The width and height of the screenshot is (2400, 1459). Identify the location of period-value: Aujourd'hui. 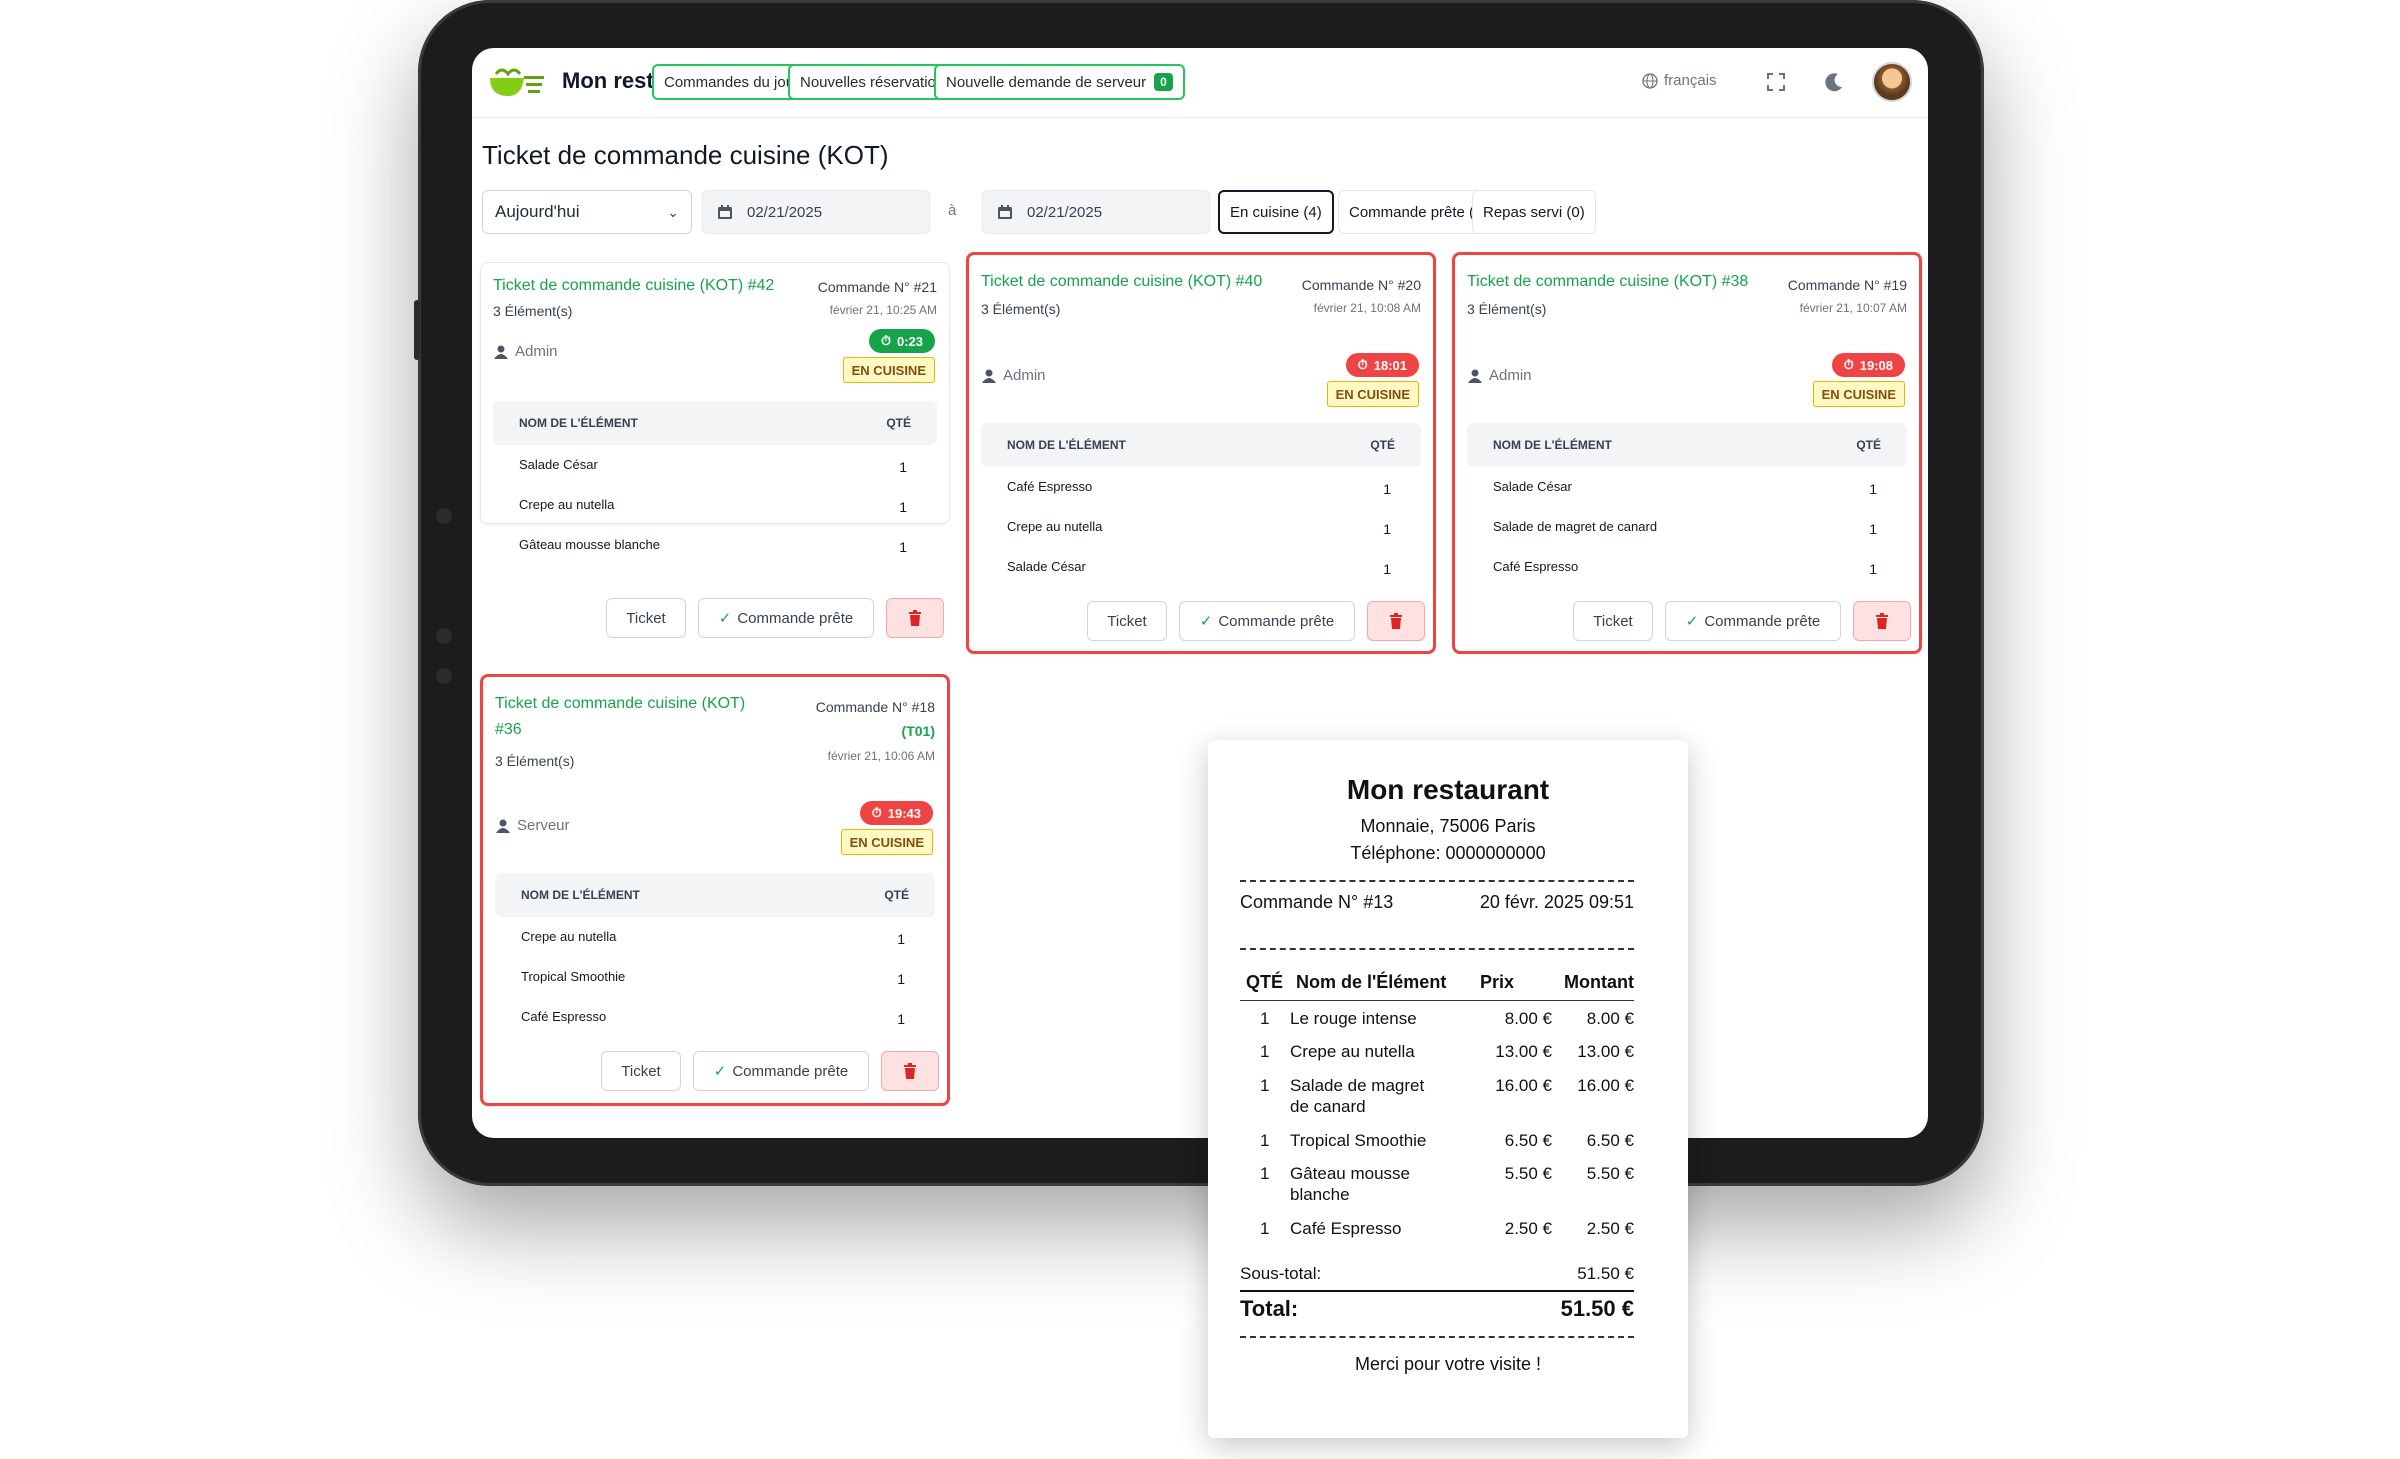
(537, 211).